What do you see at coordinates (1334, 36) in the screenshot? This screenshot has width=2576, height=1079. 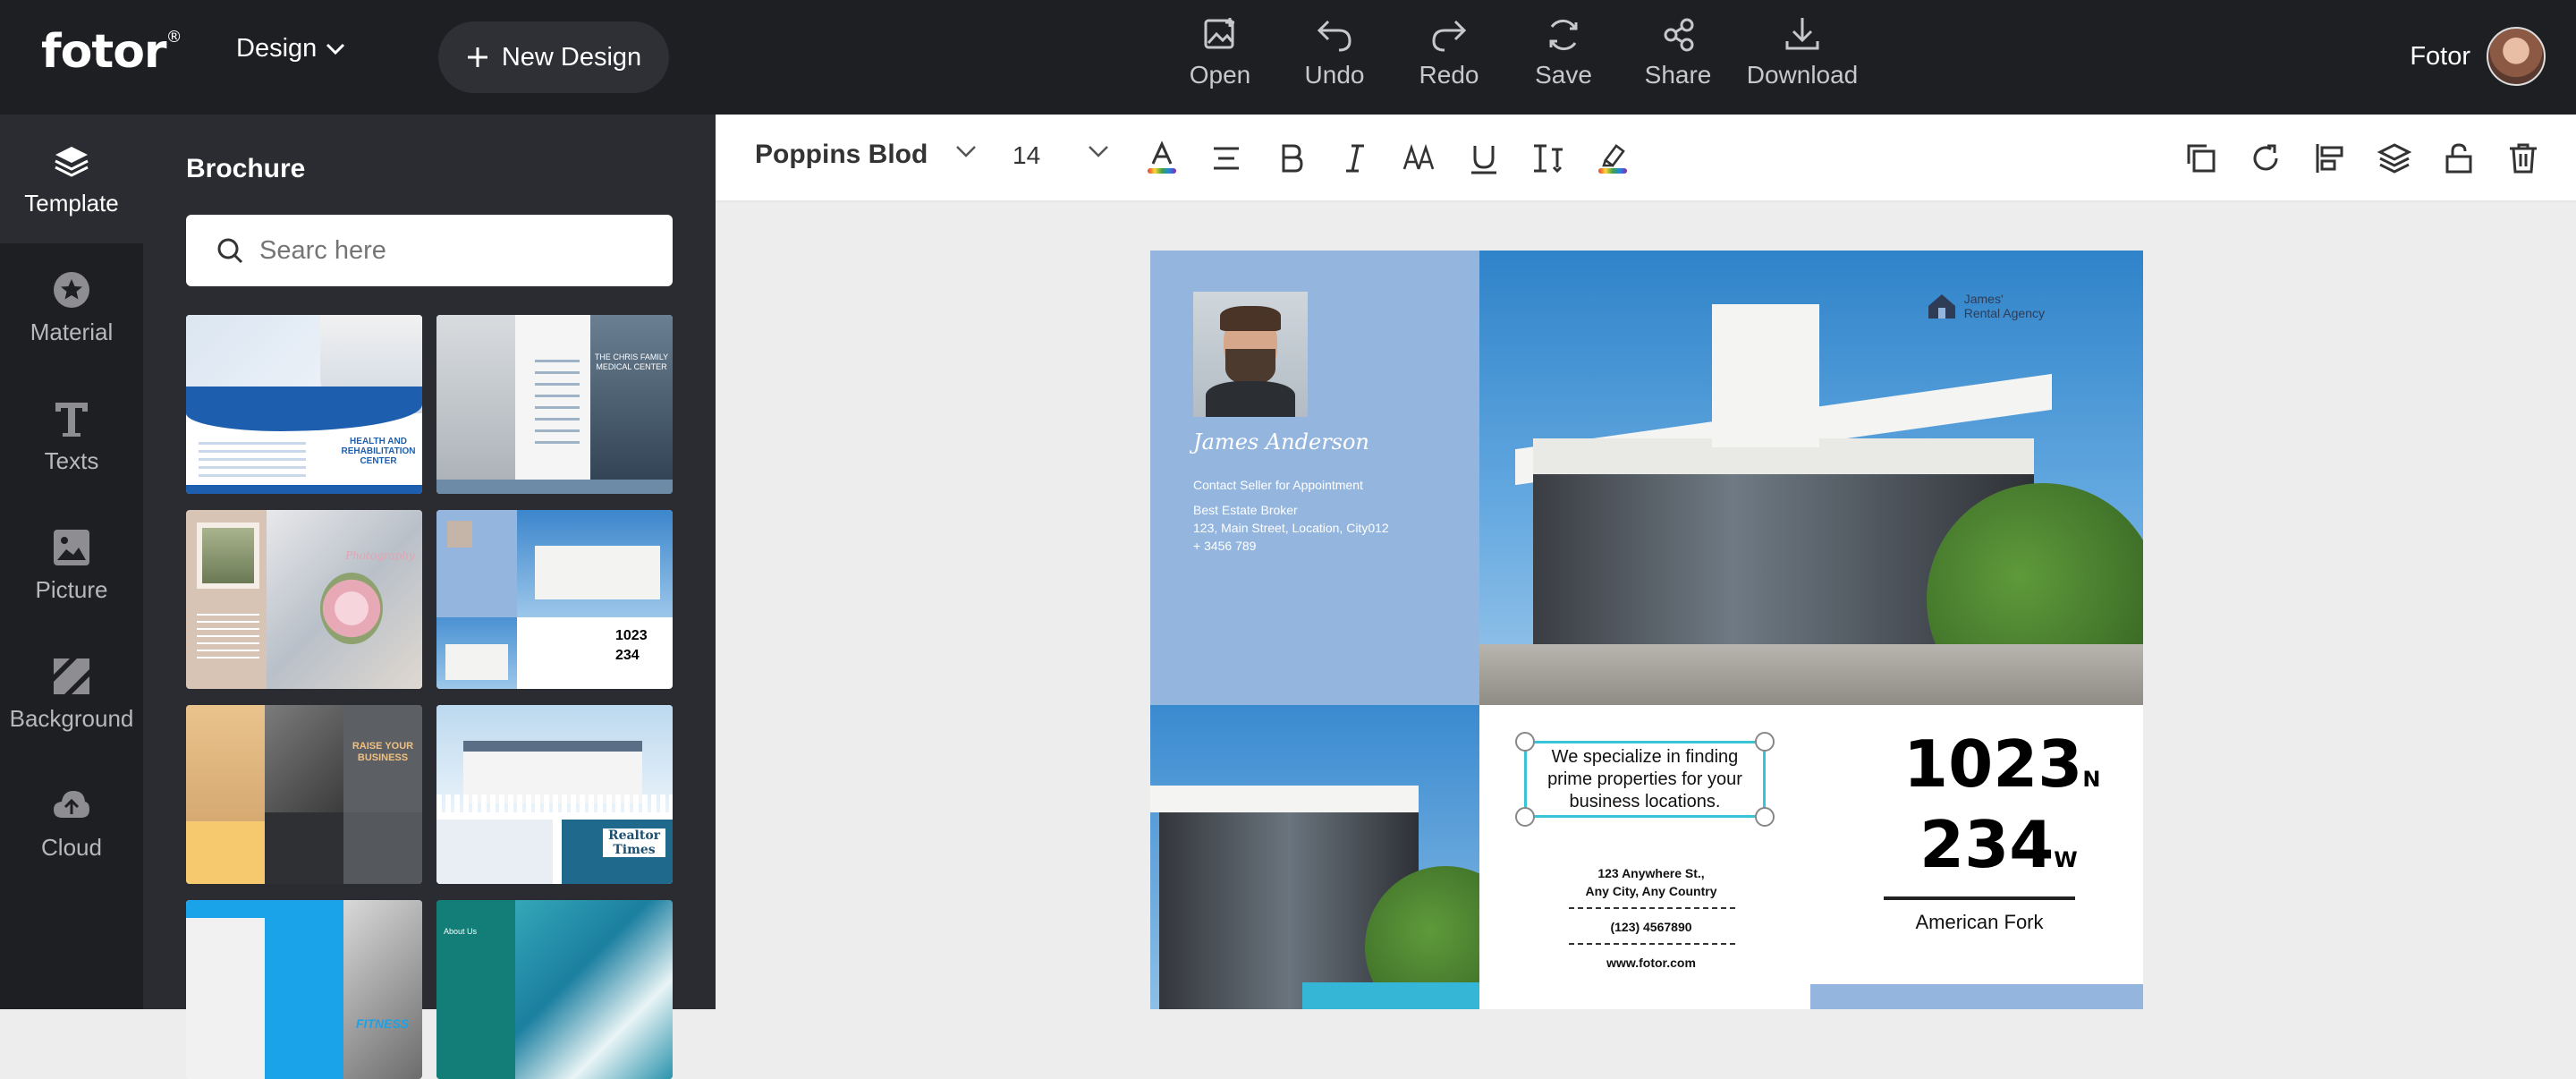 I see `undo-icon` at bounding box center [1334, 36].